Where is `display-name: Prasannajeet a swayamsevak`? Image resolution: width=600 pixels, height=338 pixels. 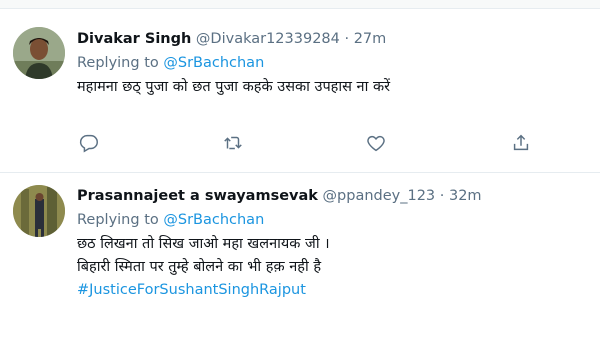 display-name: Prasannajeet a swayamsevak is located at coordinates (197, 196).